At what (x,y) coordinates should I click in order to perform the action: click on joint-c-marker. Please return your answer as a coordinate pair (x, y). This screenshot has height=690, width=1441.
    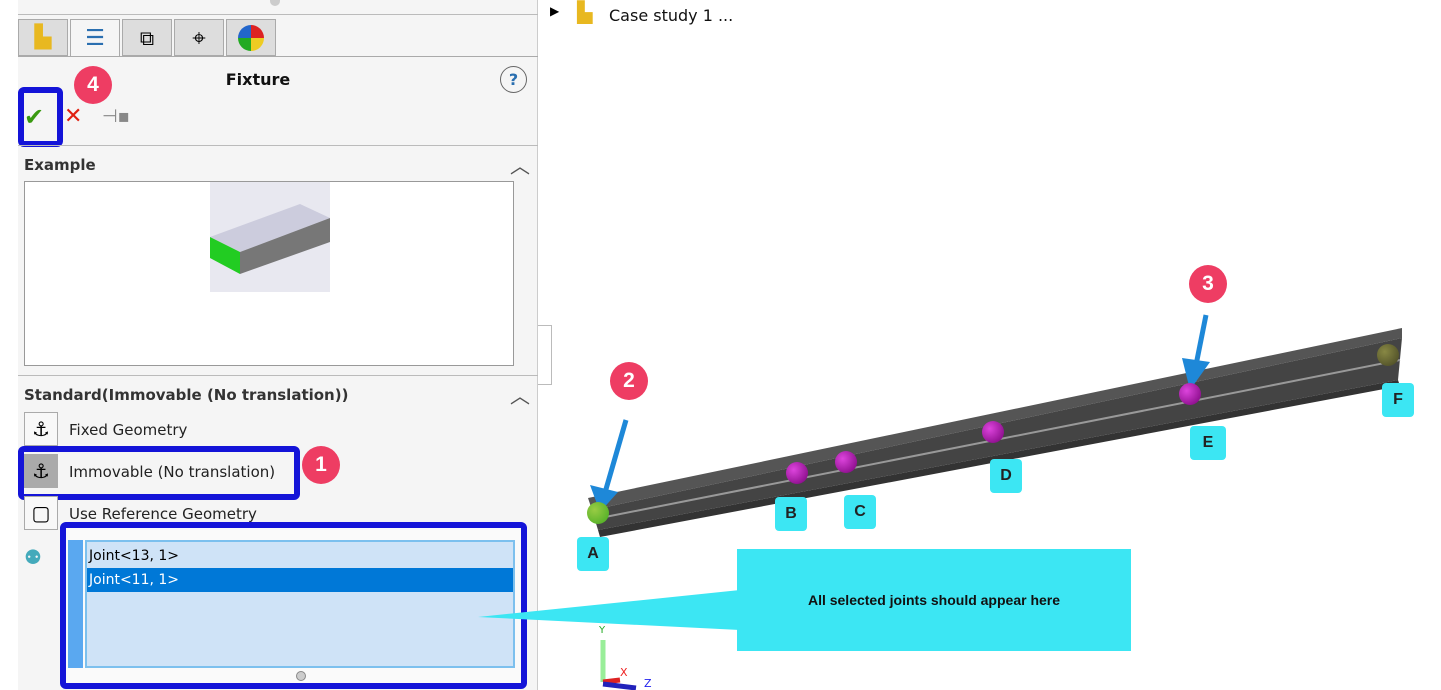
    Looking at the image, I should click on (846, 462).